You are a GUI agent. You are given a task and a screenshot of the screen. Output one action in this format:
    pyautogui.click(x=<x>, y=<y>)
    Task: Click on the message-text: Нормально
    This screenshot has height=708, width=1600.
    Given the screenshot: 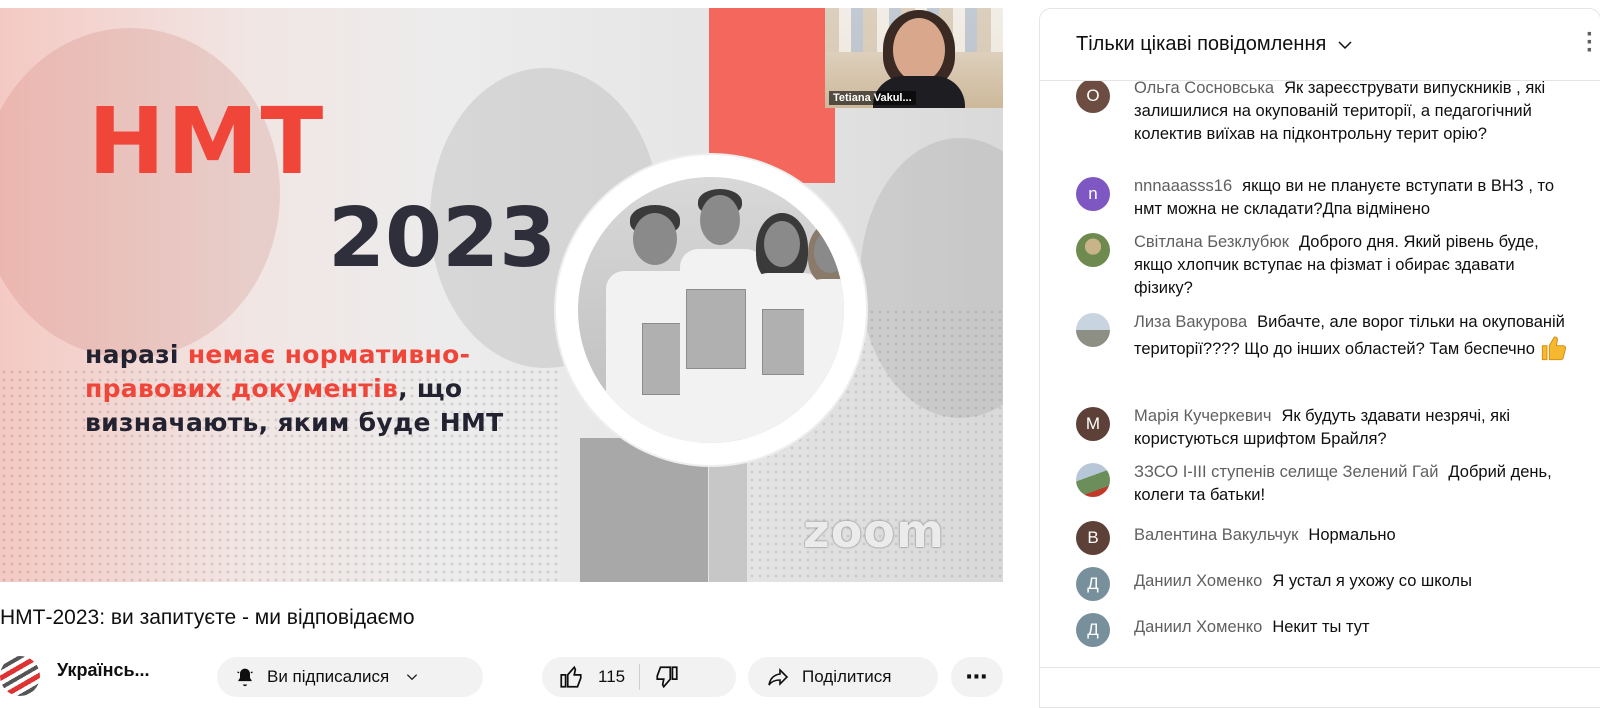 What is the action you would take?
    pyautogui.click(x=1352, y=535)
    